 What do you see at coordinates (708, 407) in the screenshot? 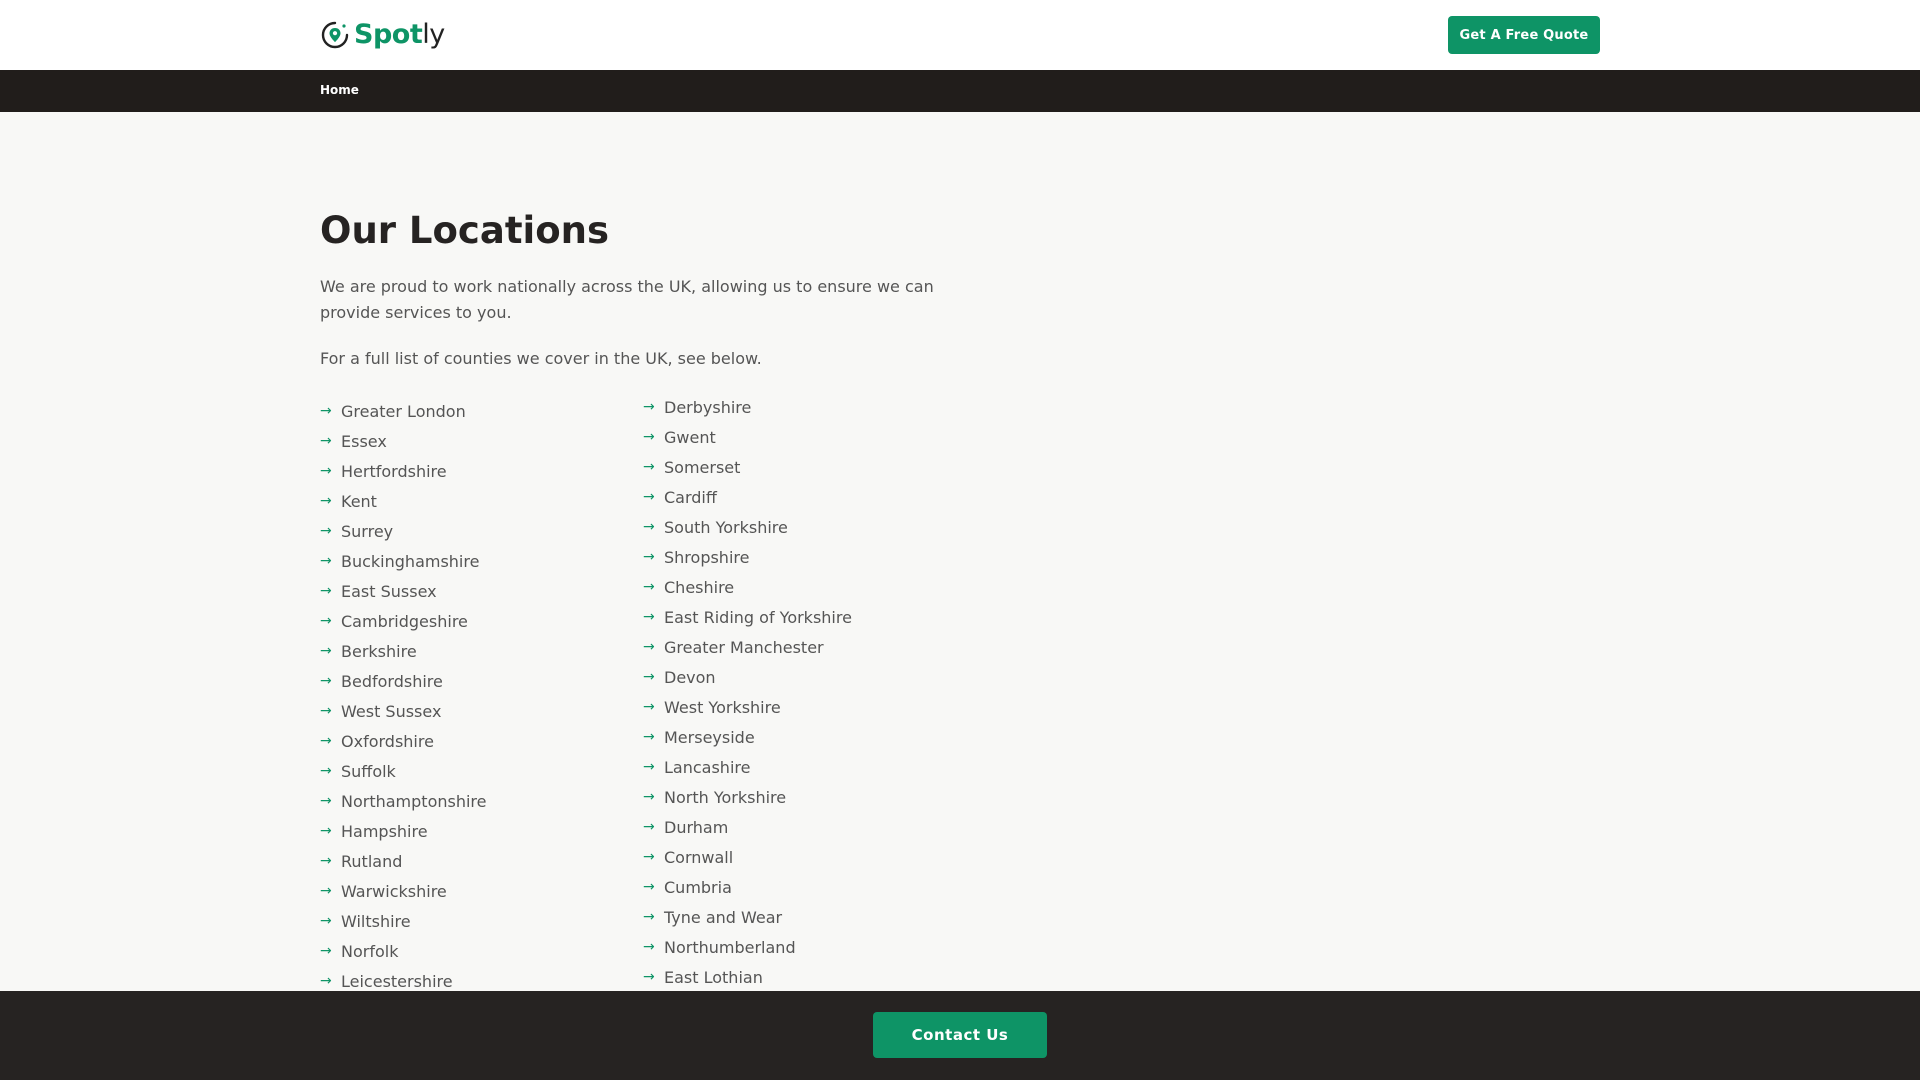
I see `county-label: Derbyshire` at bounding box center [708, 407].